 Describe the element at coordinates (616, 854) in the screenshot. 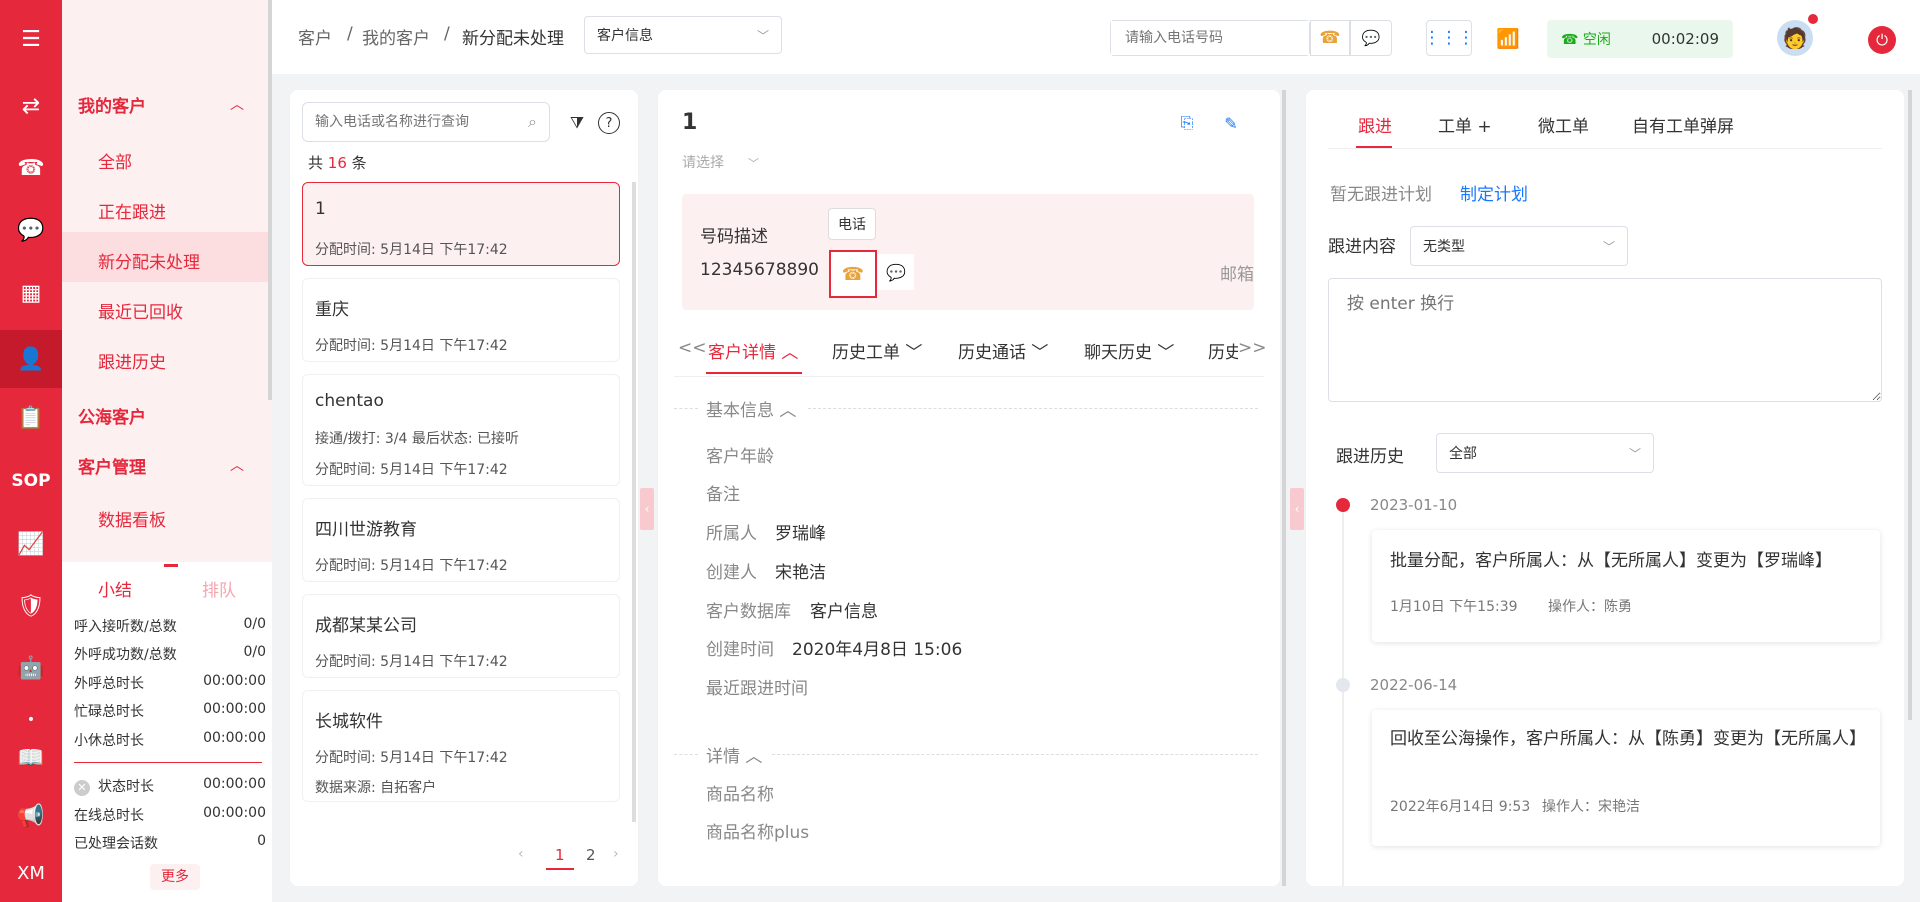

I see `next-page-icon: ›` at that location.